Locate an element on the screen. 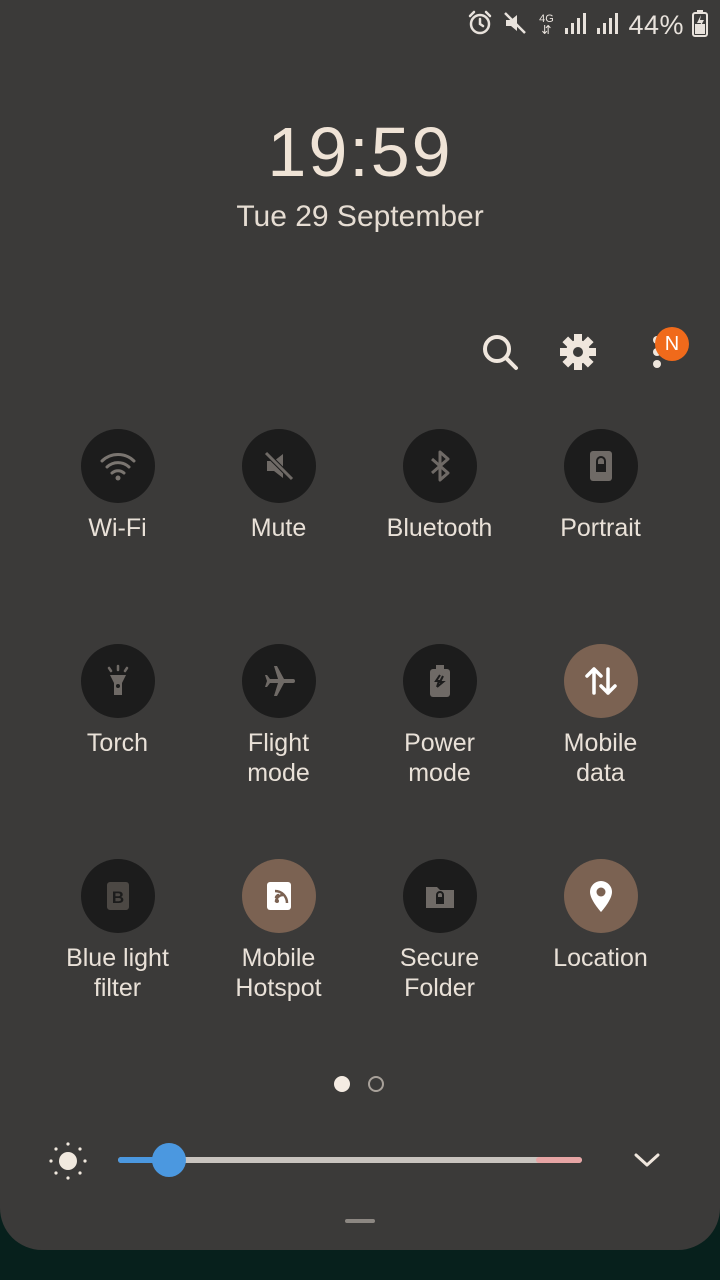  portrait-lock-icon is located at coordinates (600, 466).